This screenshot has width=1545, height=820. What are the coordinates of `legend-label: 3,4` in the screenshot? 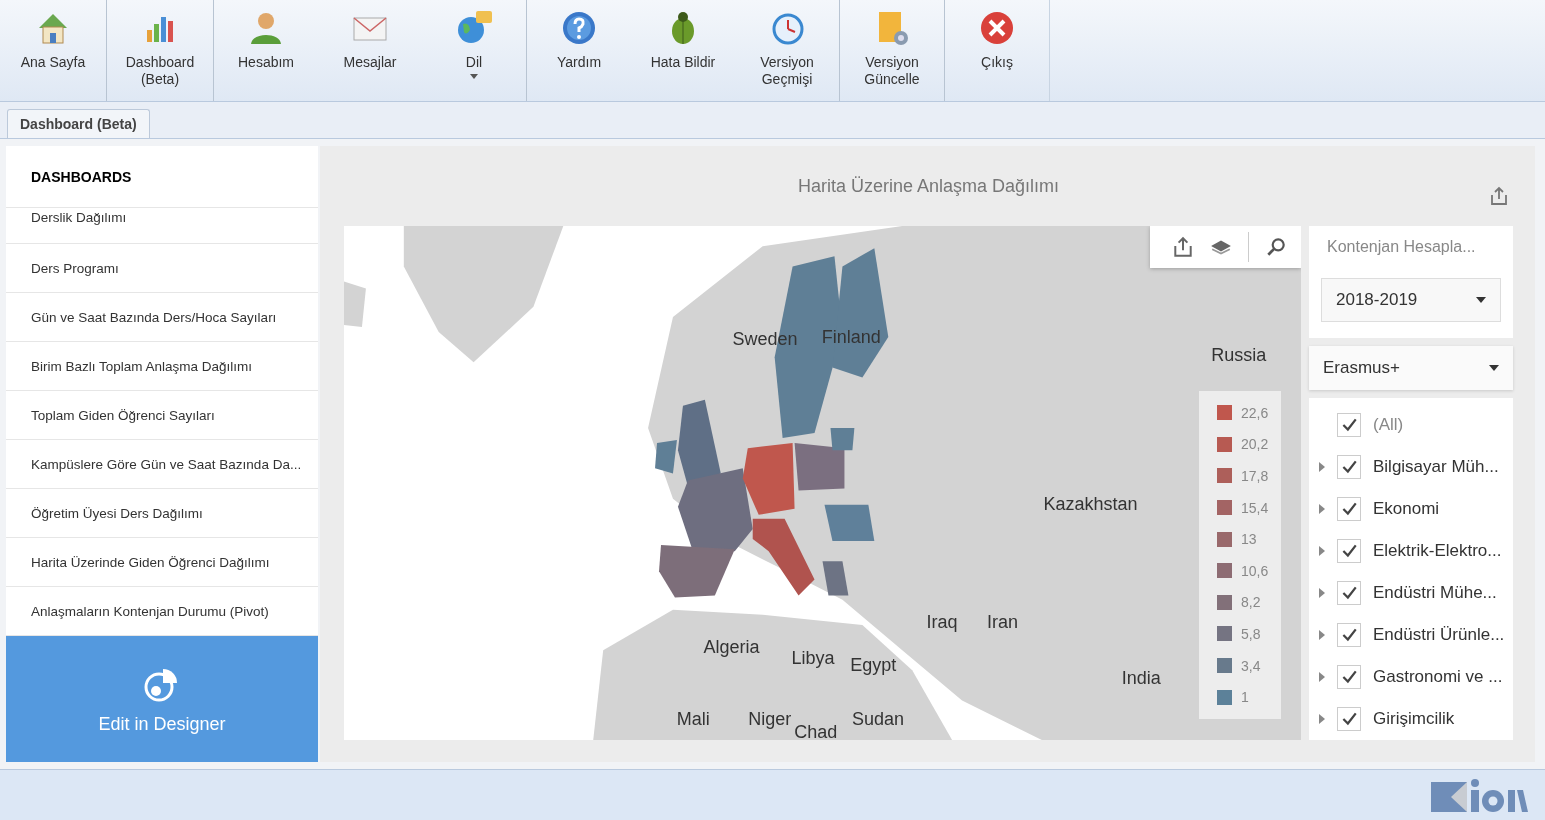 It's located at (1251, 665).